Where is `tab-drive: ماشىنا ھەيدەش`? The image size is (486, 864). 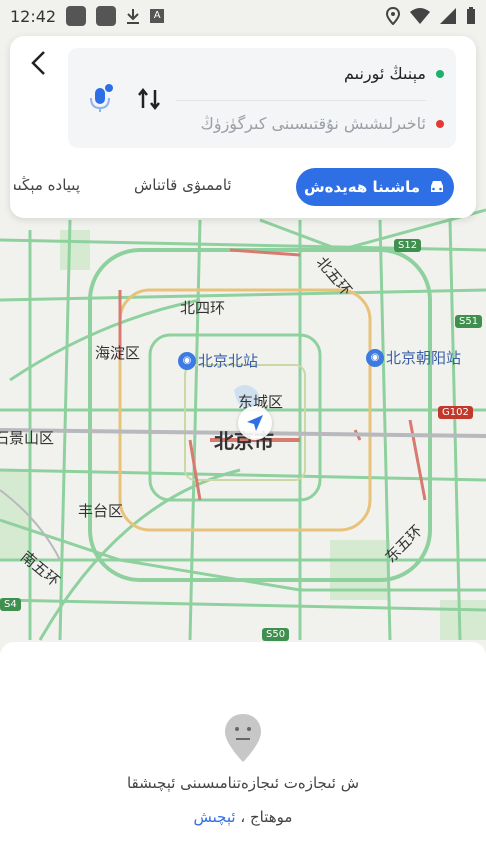 tab-drive: ماشىنا ھەيدەش is located at coordinates (375, 187).